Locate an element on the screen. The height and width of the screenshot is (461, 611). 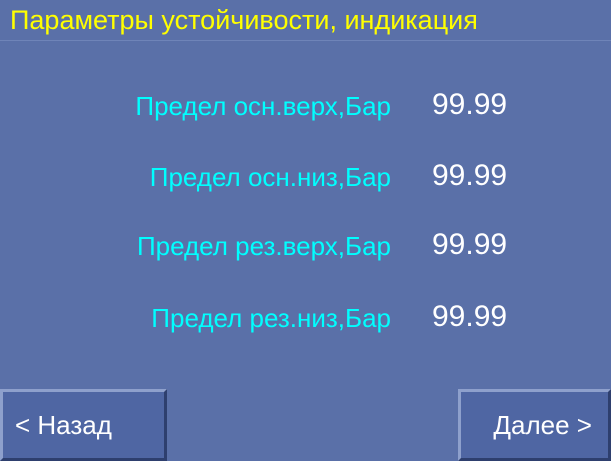
title-bar: Параметры устойчивости, индикация is located at coordinates (305, 20).